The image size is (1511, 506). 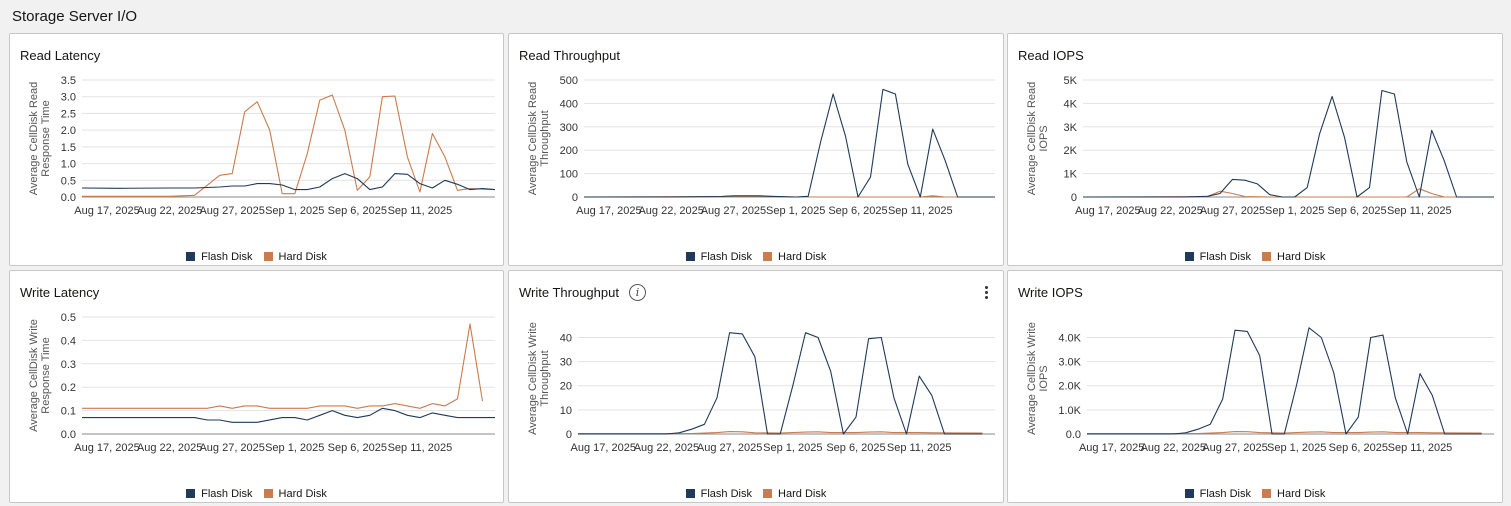 I want to click on y-tick-label: 200, so click(x=569, y=151).